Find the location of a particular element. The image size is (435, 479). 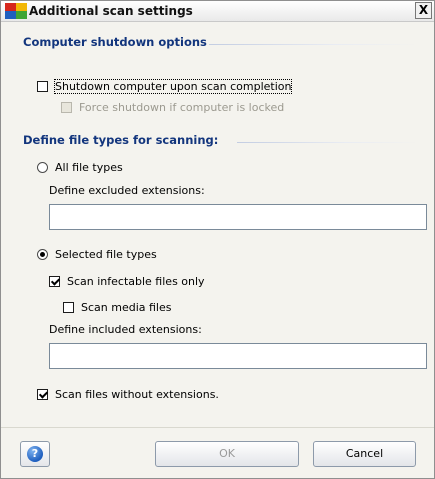

all-file-types-radio is located at coordinates (42, 167).